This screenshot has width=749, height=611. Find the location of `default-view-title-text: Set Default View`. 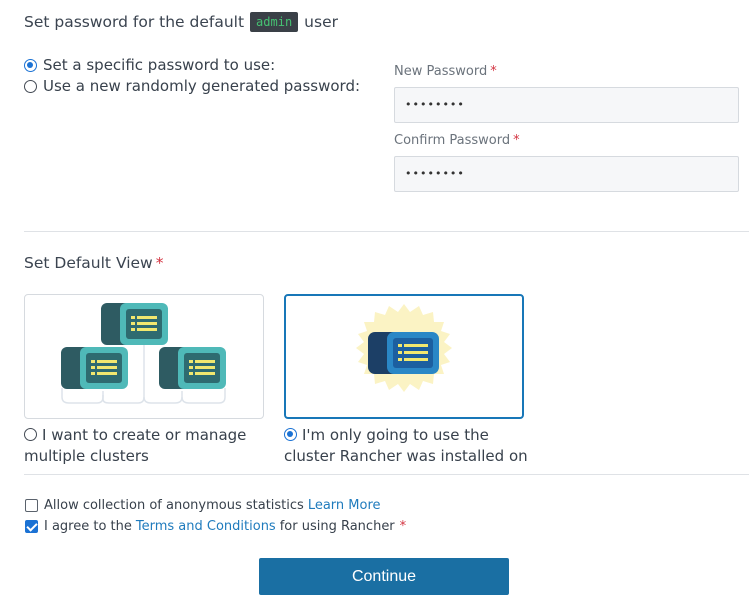

default-view-title-text: Set Default View is located at coordinates (88, 263).